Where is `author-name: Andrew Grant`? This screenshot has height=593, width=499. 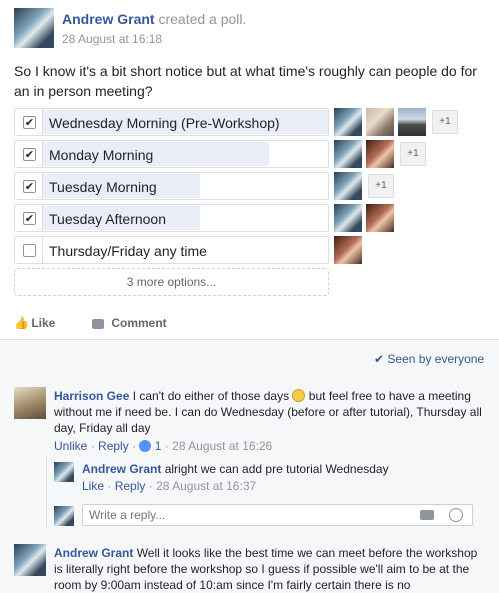 author-name: Andrew Grant is located at coordinates (108, 19).